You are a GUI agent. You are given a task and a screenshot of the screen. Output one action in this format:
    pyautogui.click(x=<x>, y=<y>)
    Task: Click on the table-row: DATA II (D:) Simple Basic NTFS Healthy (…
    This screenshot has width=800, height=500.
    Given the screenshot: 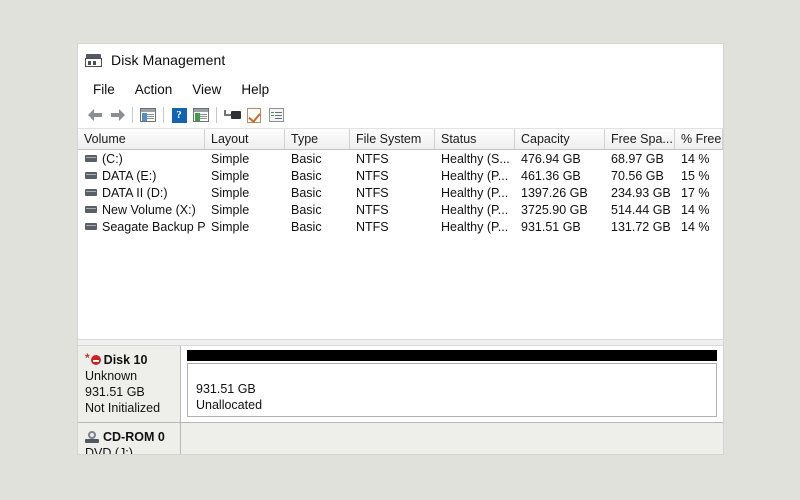 What is the action you would take?
    pyautogui.click(x=400, y=192)
    